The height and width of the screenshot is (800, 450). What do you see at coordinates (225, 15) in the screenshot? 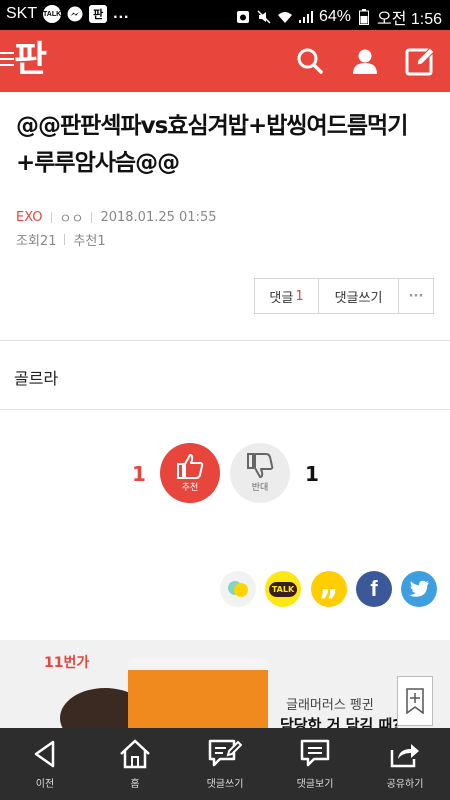
I see `status-bar: SKT TALK 판 ... 64% 오전 1:56` at bounding box center [225, 15].